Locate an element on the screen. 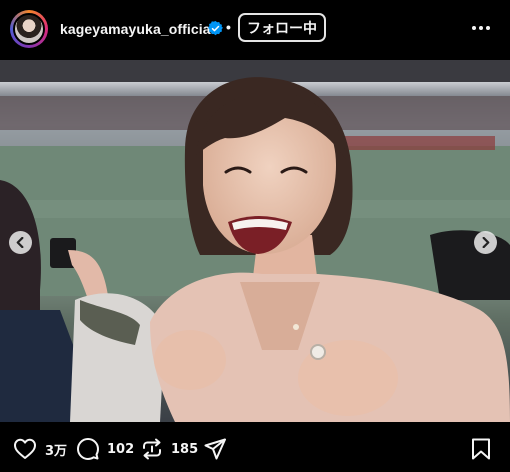 The width and height of the screenshot is (510, 472). avatar is located at coordinates (29, 29).